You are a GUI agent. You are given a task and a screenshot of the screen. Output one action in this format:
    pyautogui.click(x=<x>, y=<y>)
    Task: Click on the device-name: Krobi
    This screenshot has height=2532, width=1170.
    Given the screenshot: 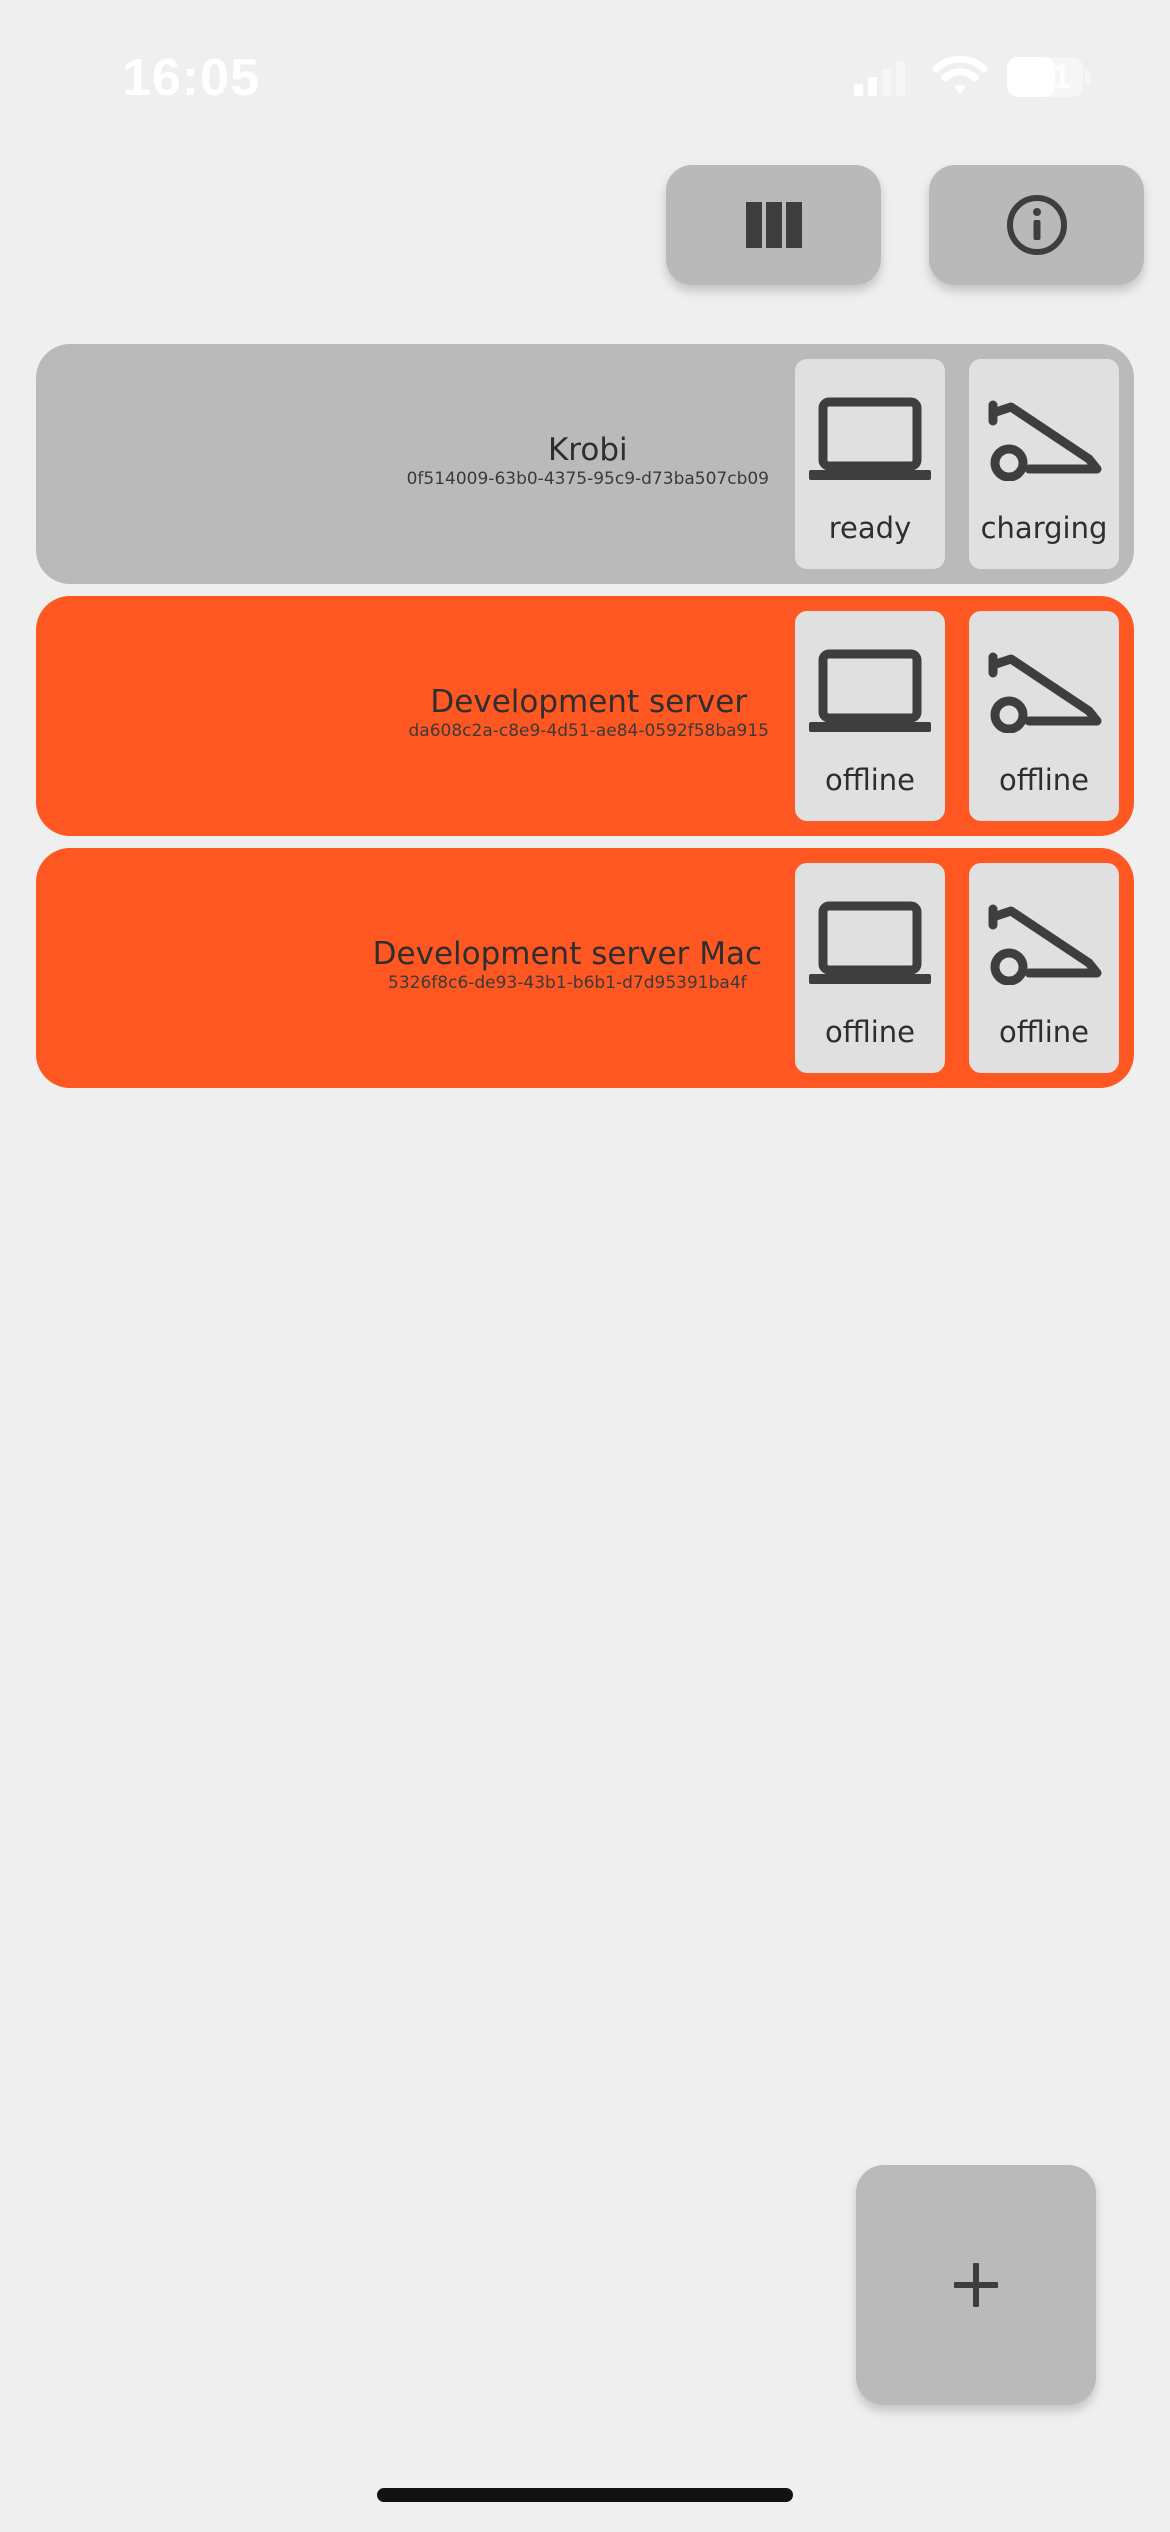 What is the action you would take?
    pyautogui.click(x=587, y=450)
    